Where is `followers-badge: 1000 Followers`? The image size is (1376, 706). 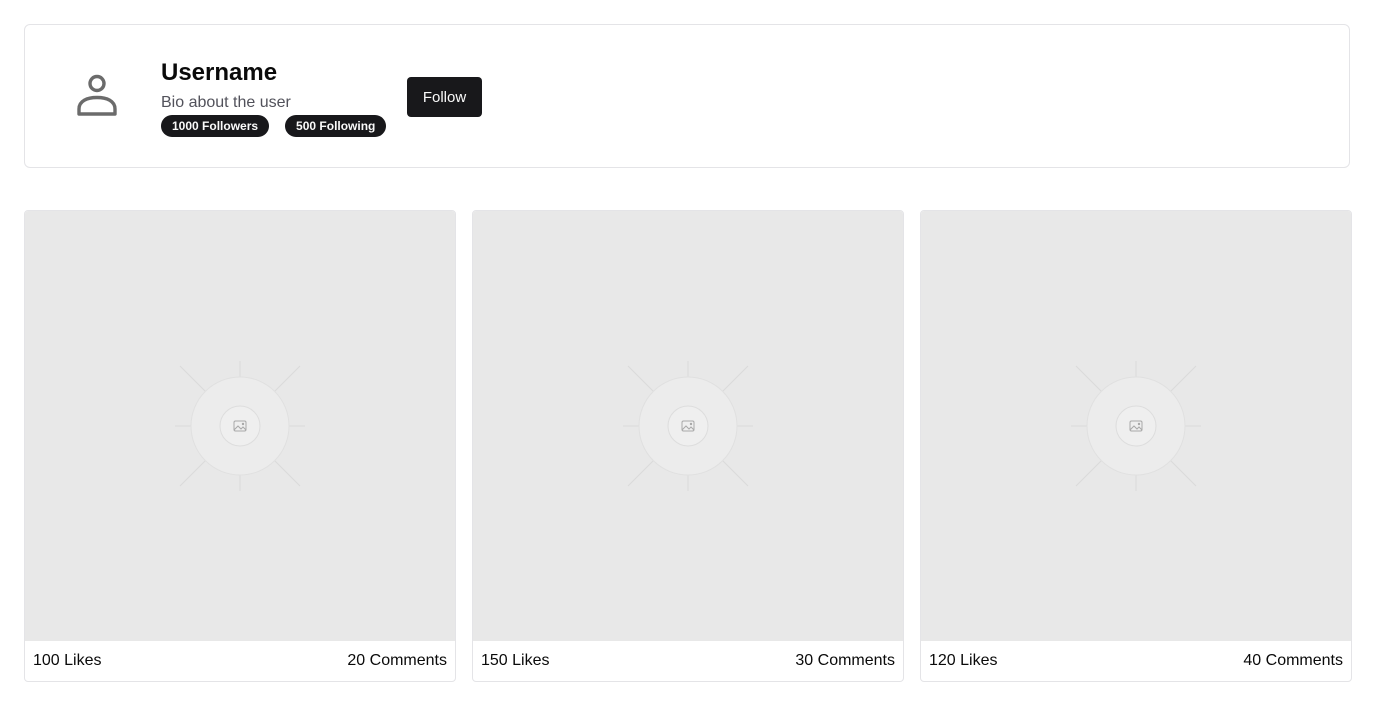
followers-badge: 1000 Followers is located at coordinates (215, 126).